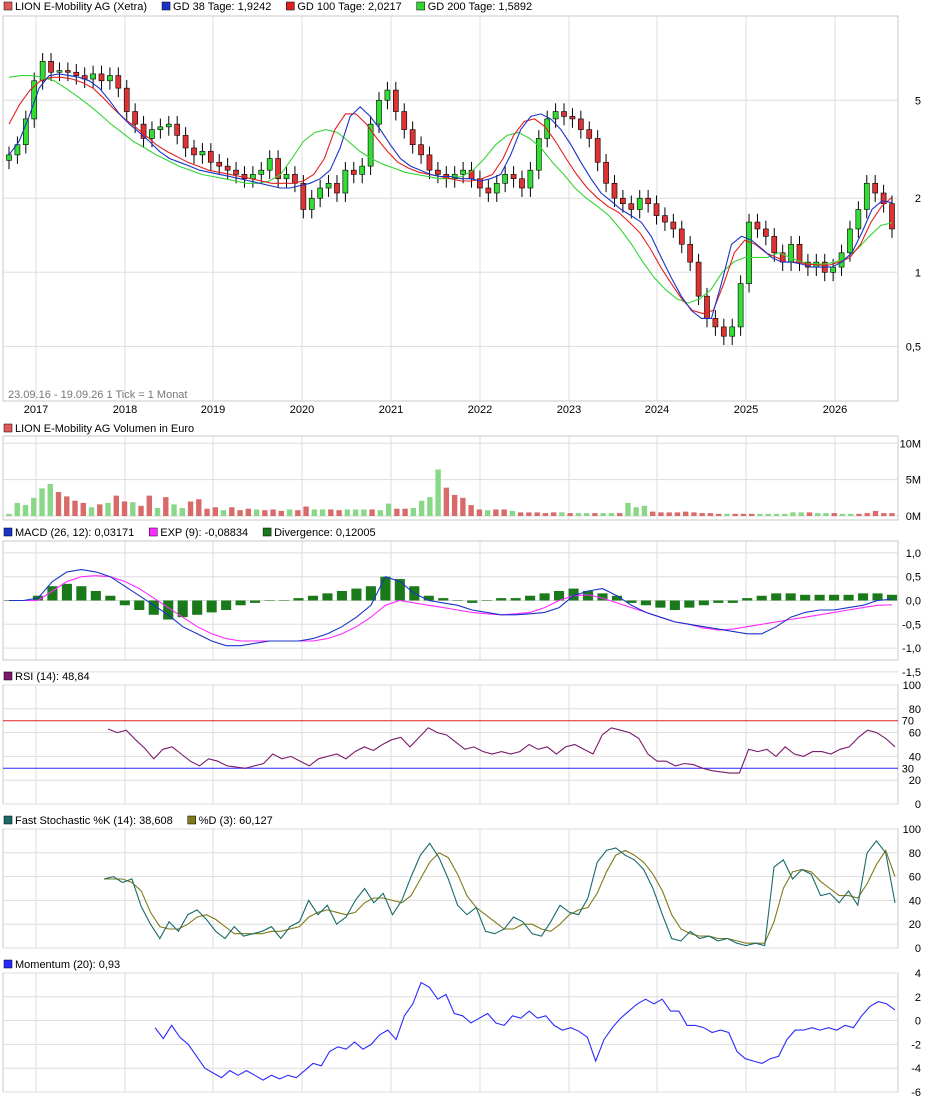  I want to click on x-tick-label: 2022, so click(480, 410).